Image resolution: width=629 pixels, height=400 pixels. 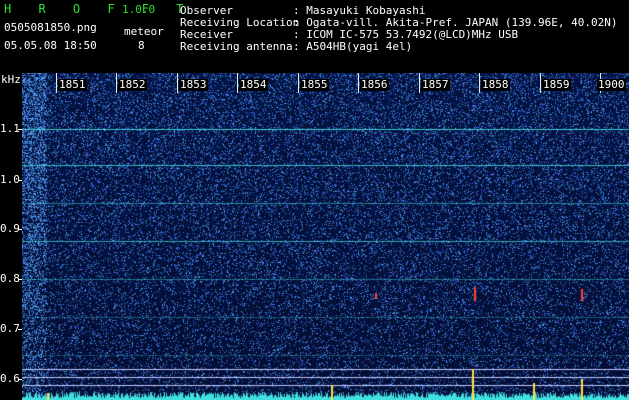 I want to click on antenna-value: : A504HB(yagi 4el), so click(x=353, y=46).